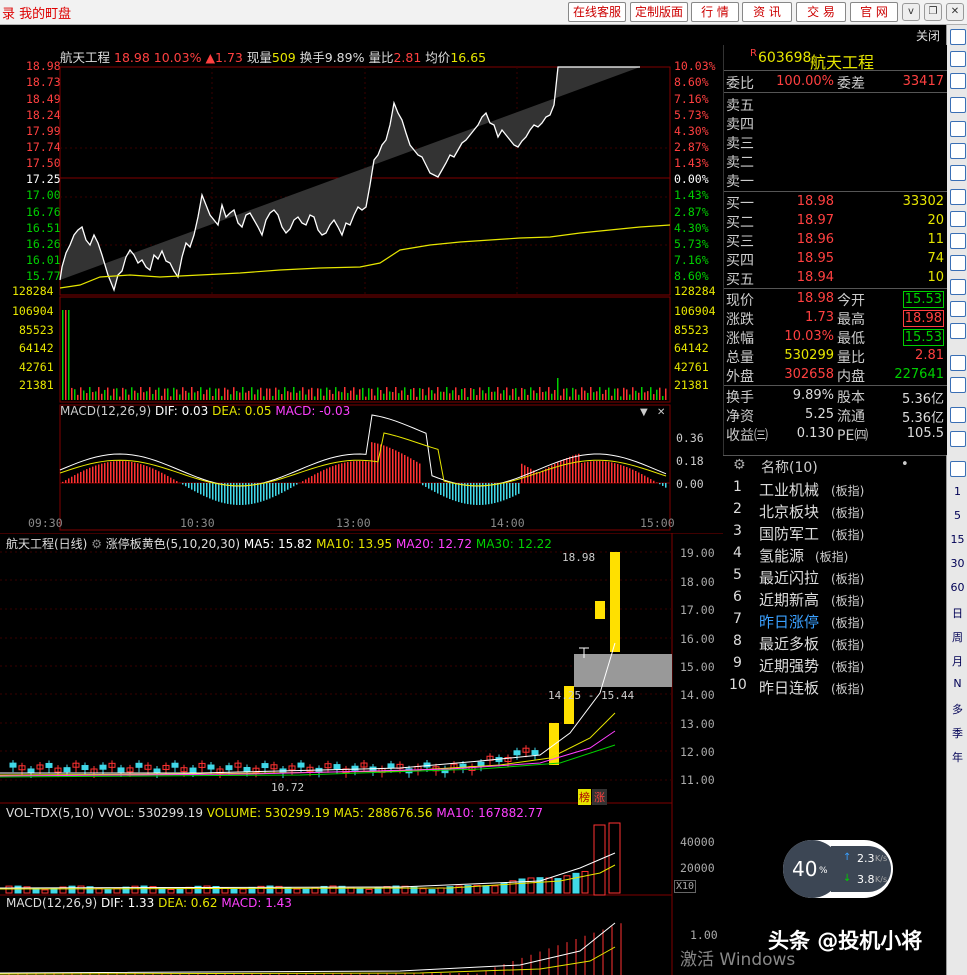 The width and height of the screenshot is (967, 975). Describe the element at coordinates (911, 12) in the screenshot. I see `dropdown-icon: v` at that location.